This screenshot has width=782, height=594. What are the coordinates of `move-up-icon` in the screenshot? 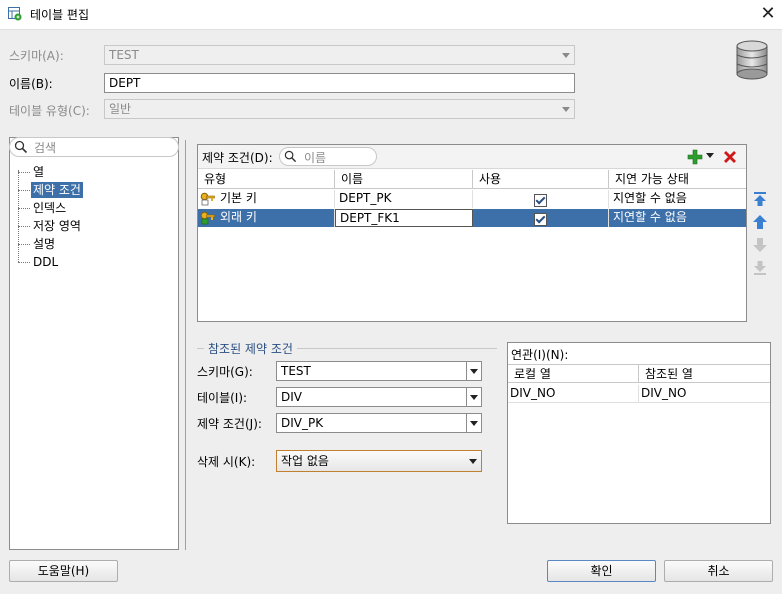 It's located at (760, 222).